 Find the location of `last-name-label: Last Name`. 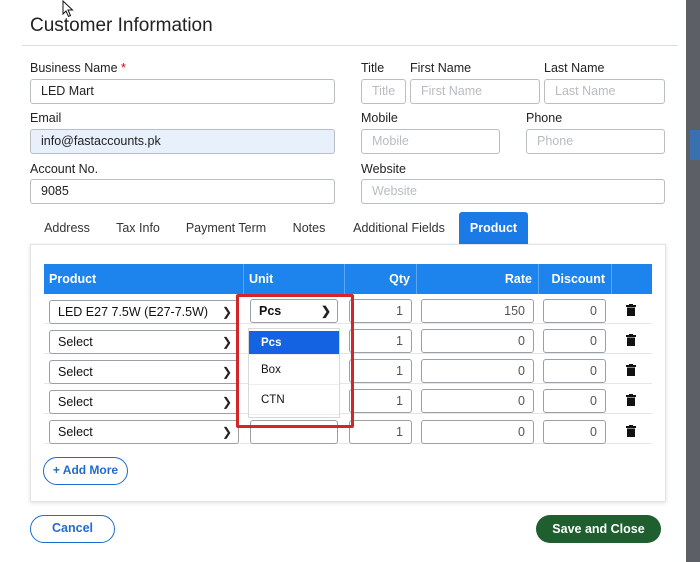

last-name-label: Last Name is located at coordinates (574, 68).